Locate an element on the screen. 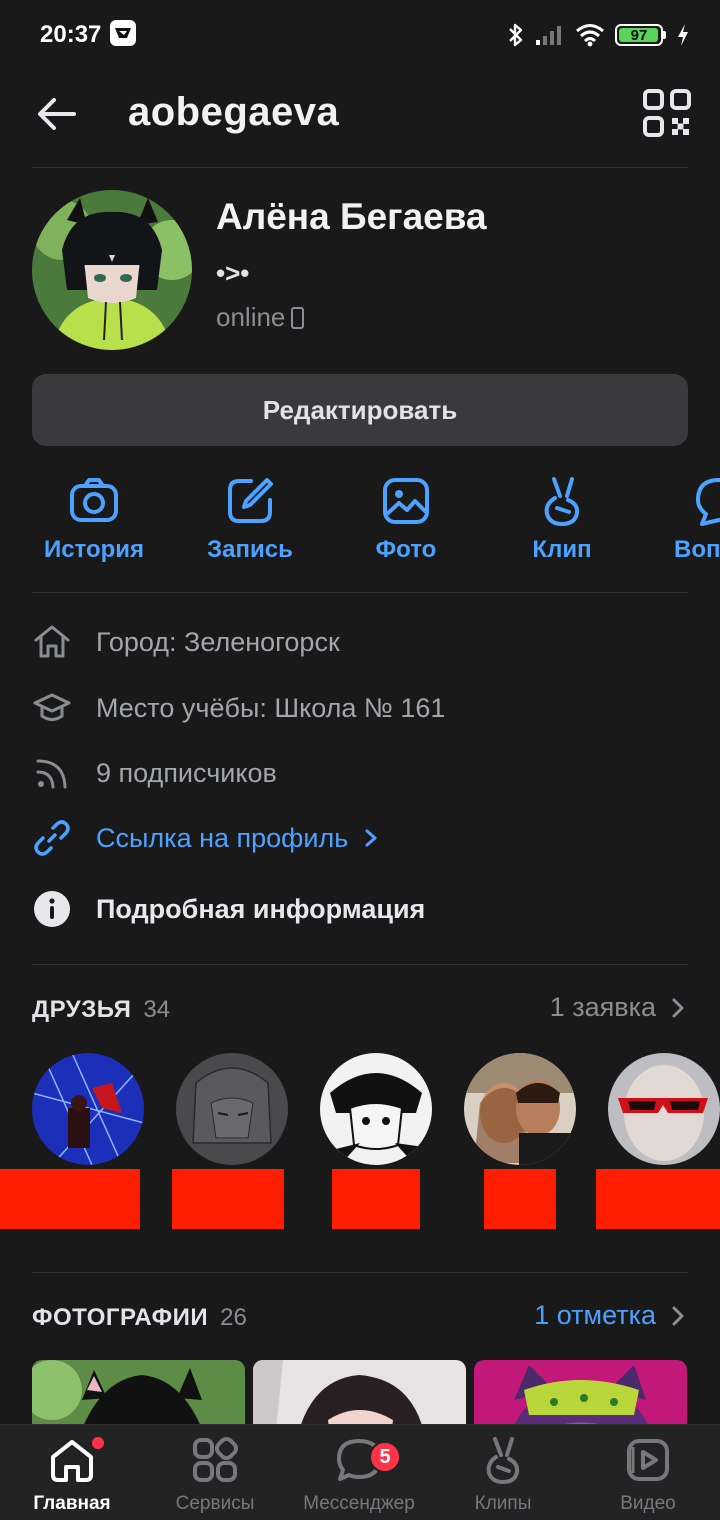  link-icon is located at coordinates (52, 838).